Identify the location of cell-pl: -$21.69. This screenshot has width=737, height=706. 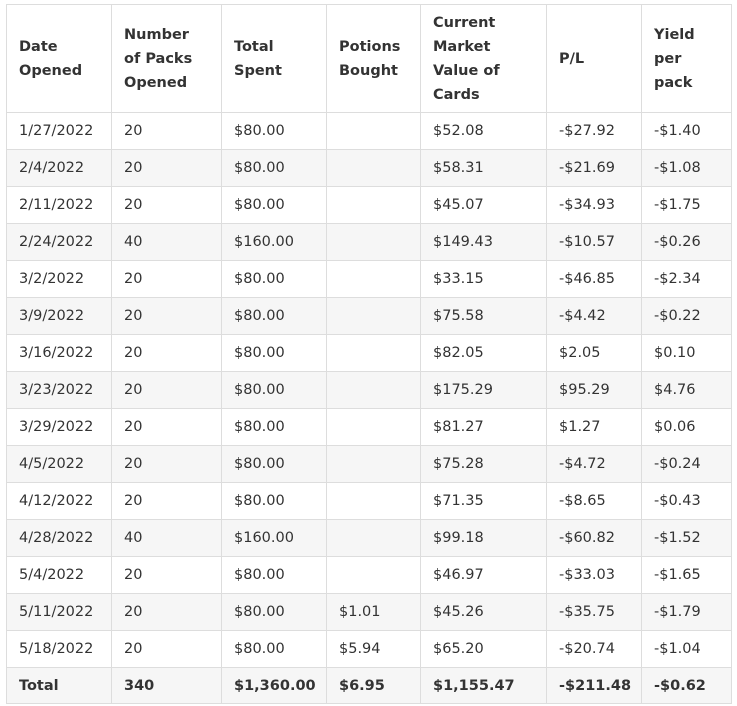
(594, 168).